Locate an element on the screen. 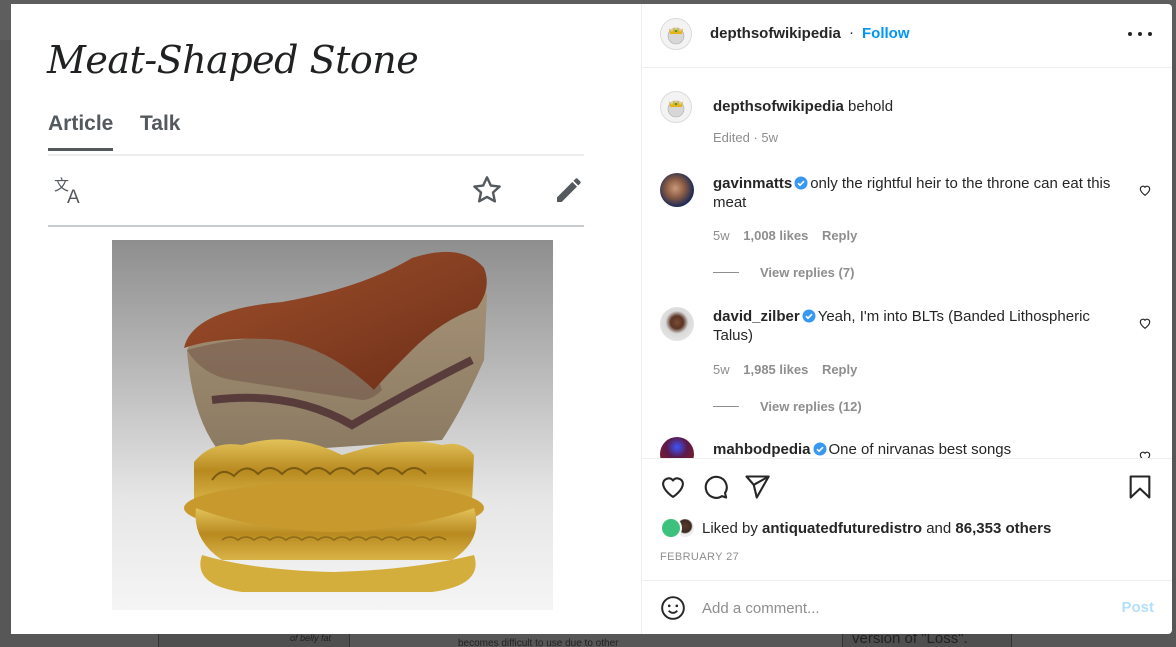 The height and width of the screenshot is (647, 1176). background-text: becomes difficult to use due to other is located at coordinates (538, 642).